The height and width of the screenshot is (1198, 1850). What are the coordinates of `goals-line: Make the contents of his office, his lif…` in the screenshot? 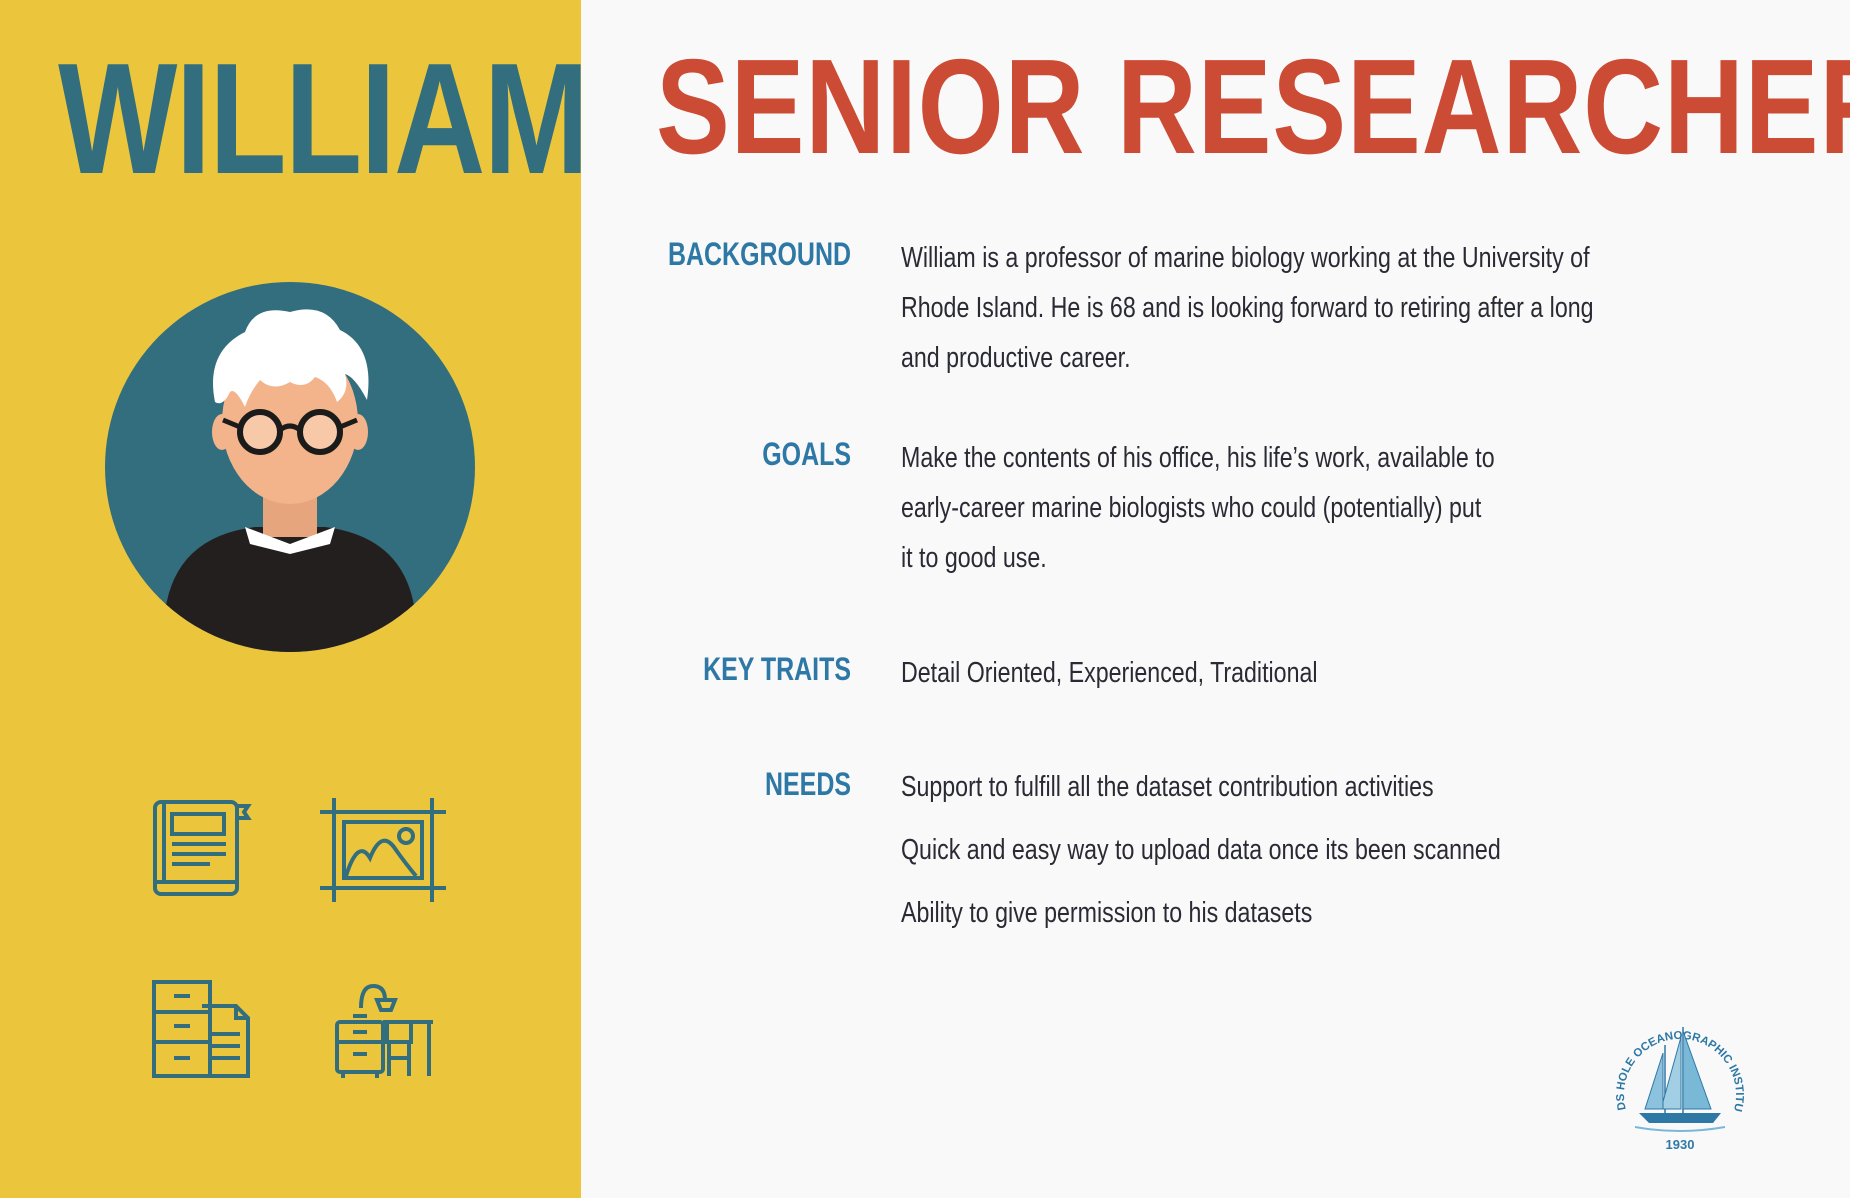 It's located at (1198, 458).